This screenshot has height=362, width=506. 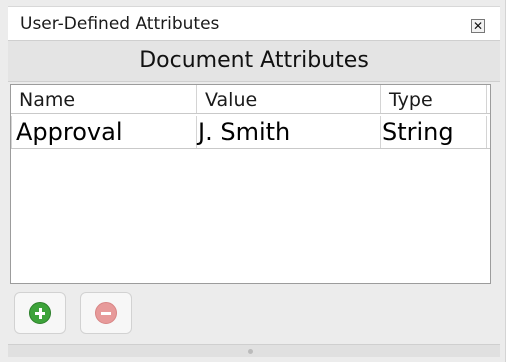 I want to click on column-header-value: Value, so click(x=289, y=99).